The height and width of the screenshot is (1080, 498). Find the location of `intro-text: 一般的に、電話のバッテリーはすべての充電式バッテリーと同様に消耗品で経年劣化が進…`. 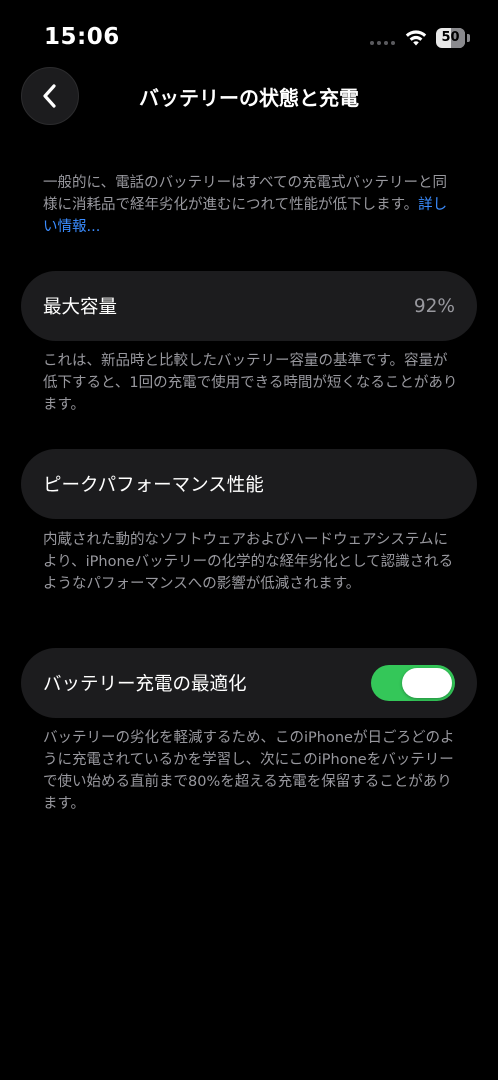

intro-text: 一般的に、電話のバッテリーはすべての充電式バッテリーと同様に消耗品で経年劣化が進… is located at coordinates (250, 205).